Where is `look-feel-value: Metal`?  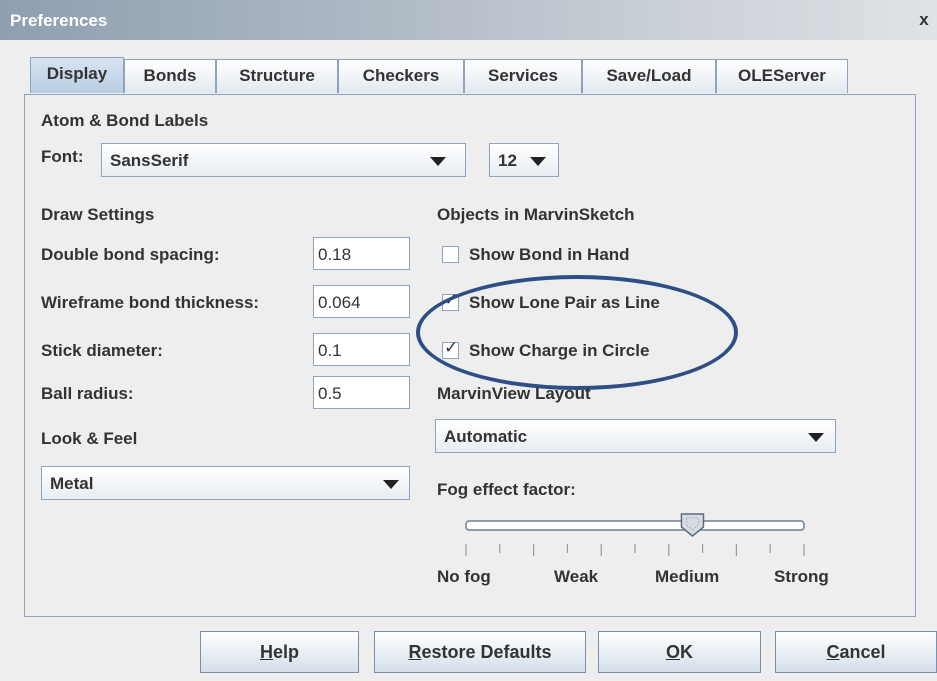
look-feel-value: Metal is located at coordinates (72, 483).